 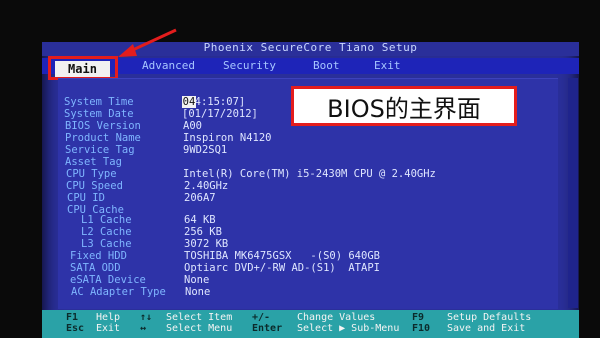 What do you see at coordinates (106, 232) in the screenshot?
I see `label-l2-cache: L2 Cache` at bounding box center [106, 232].